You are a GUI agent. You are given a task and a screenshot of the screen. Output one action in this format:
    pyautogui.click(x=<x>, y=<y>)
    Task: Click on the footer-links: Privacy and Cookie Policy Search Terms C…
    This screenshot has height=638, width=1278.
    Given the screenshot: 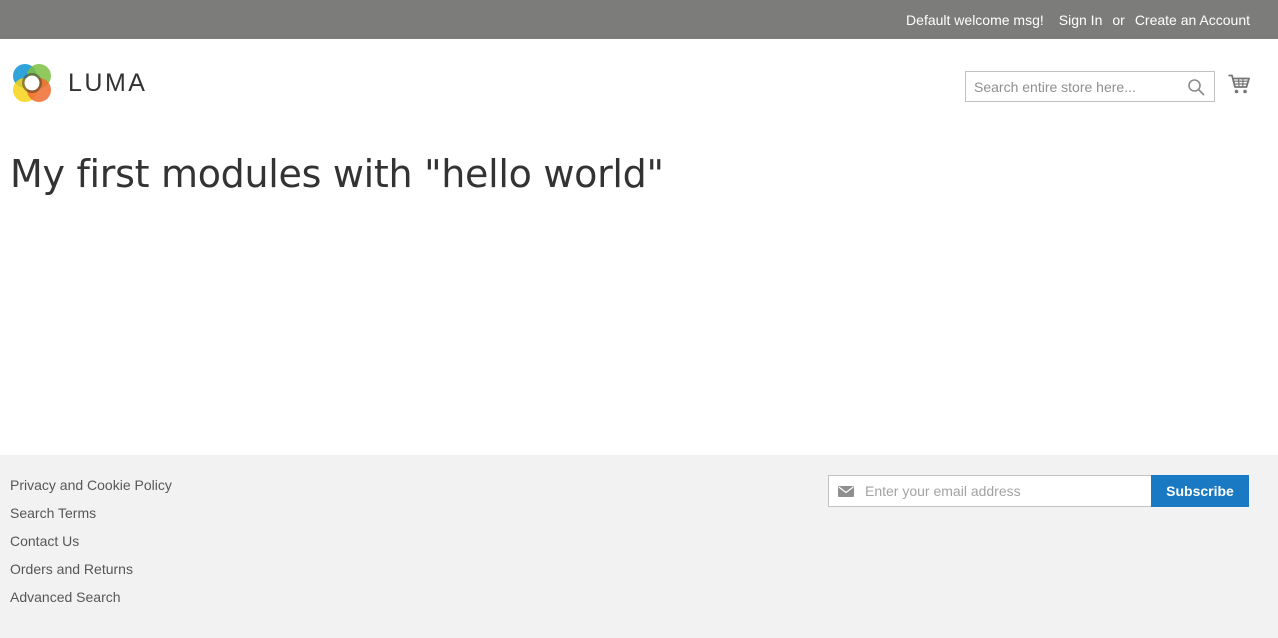 What is the action you would take?
    pyautogui.click(x=91, y=545)
    